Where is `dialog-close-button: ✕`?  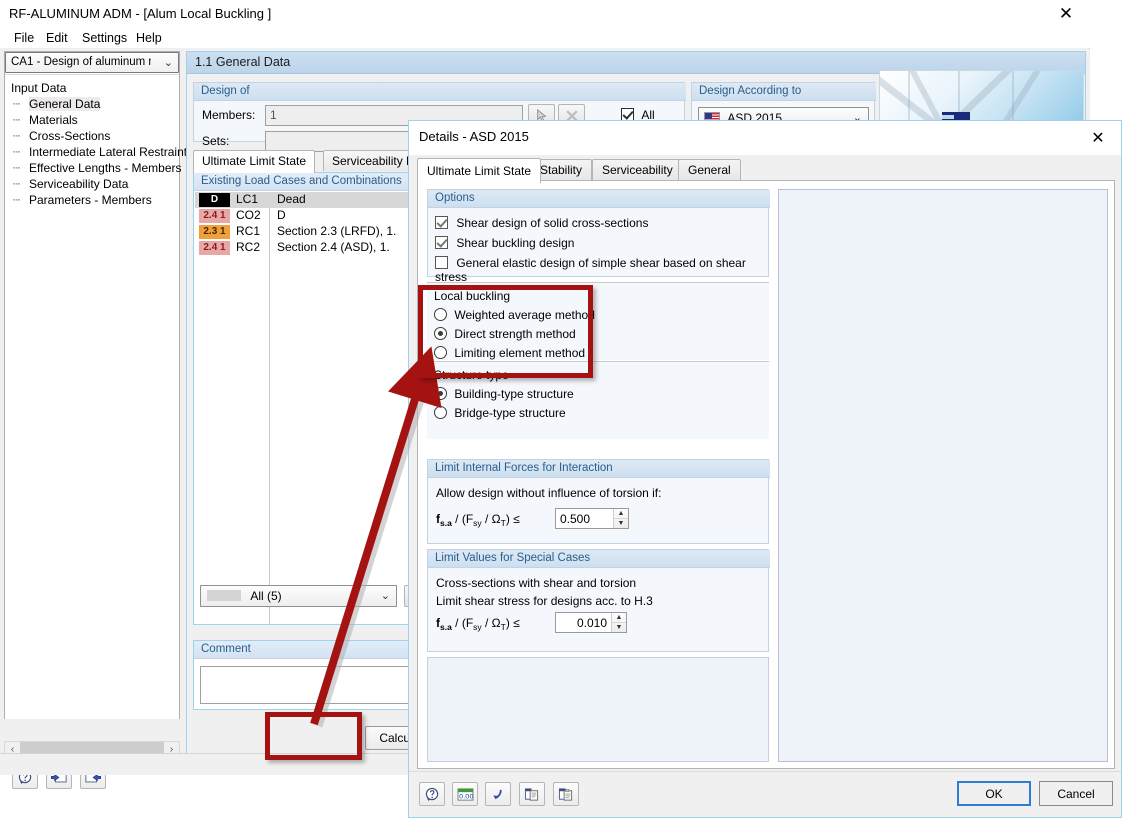
dialog-close-button: ✕ is located at coordinates (1098, 138).